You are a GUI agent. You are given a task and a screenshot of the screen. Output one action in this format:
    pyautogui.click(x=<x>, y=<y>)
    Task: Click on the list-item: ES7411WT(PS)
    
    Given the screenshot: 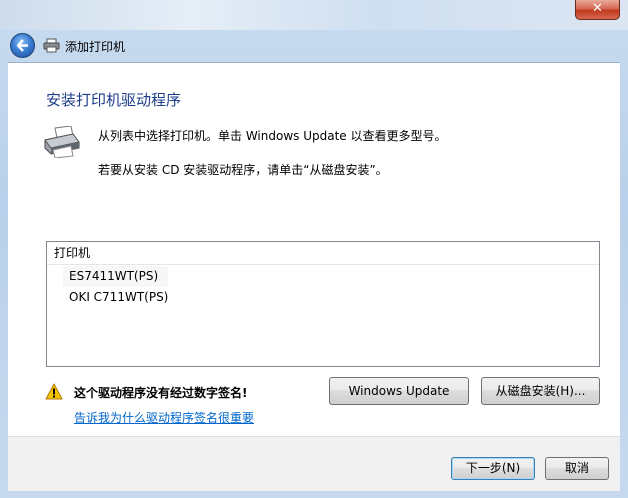 What is the action you would take?
    pyautogui.click(x=323, y=276)
    